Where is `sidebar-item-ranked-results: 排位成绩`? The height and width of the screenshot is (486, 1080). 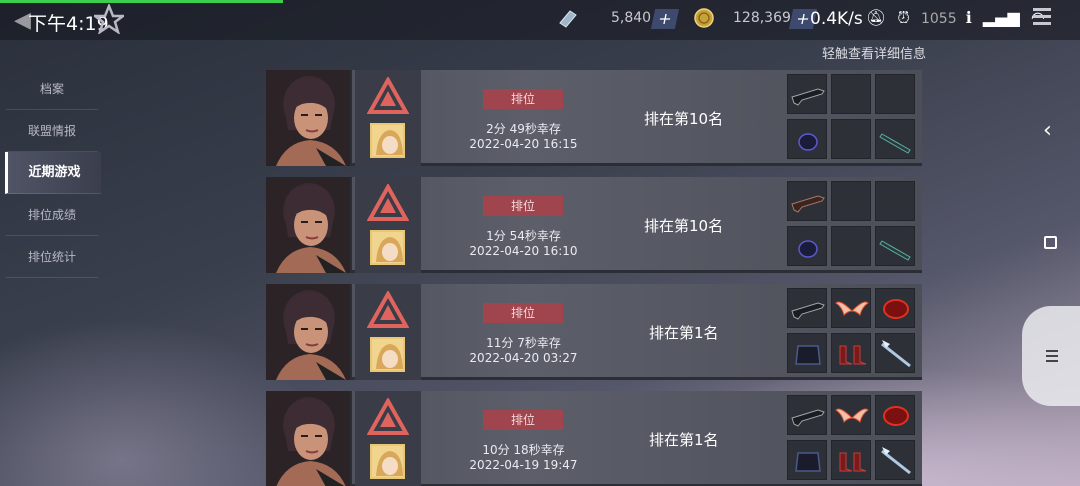
sidebar-item-ranked-results: 排位成绩 is located at coordinates (52, 215).